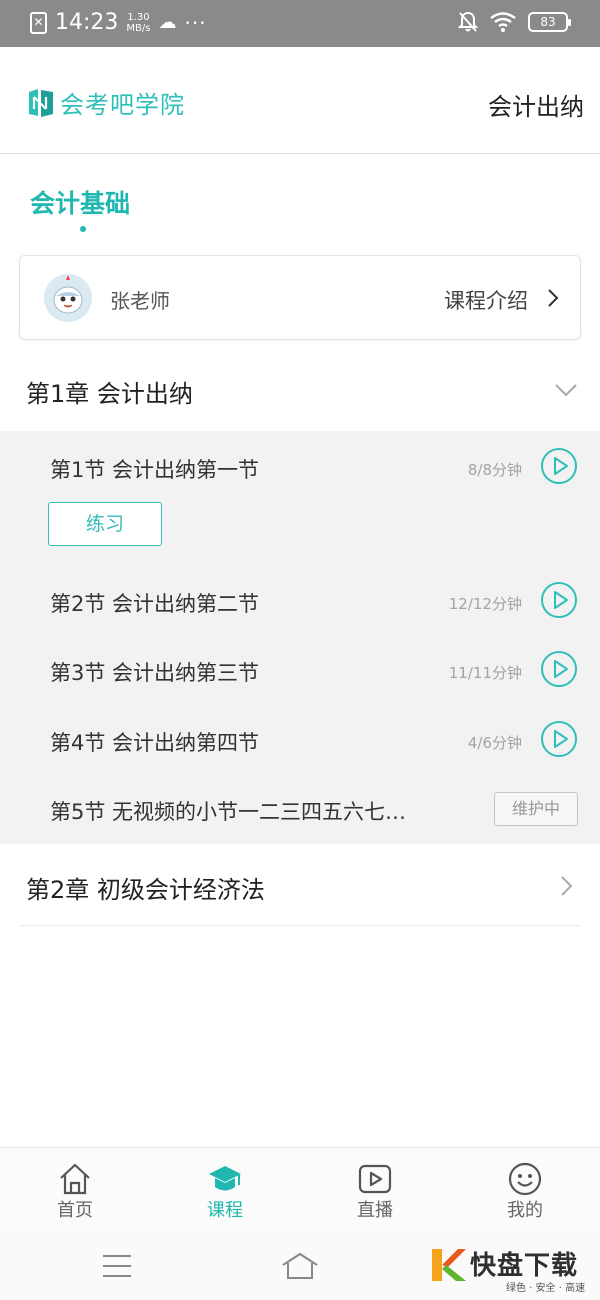  What do you see at coordinates (155, 470) in the screenshot?
I see `lesson-title: 第1节 会计出纳第一节` at bounding box center [155, 470].